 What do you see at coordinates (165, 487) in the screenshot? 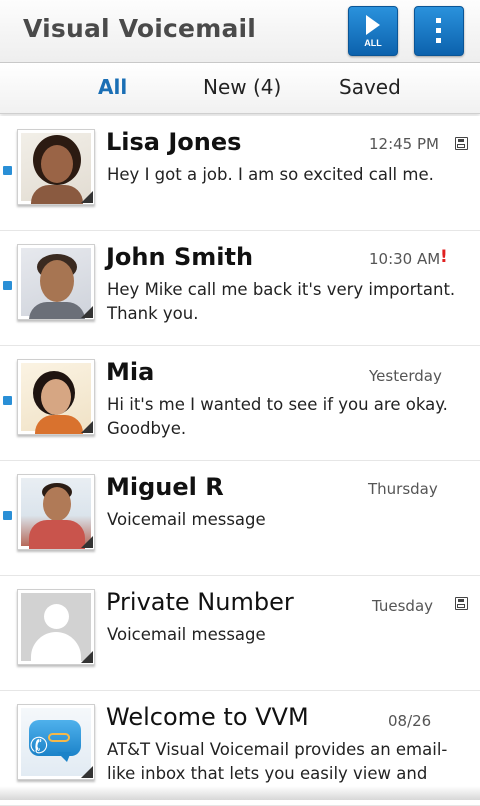
I see `caller-name: Miguel R` at bounding box center [165, 487].